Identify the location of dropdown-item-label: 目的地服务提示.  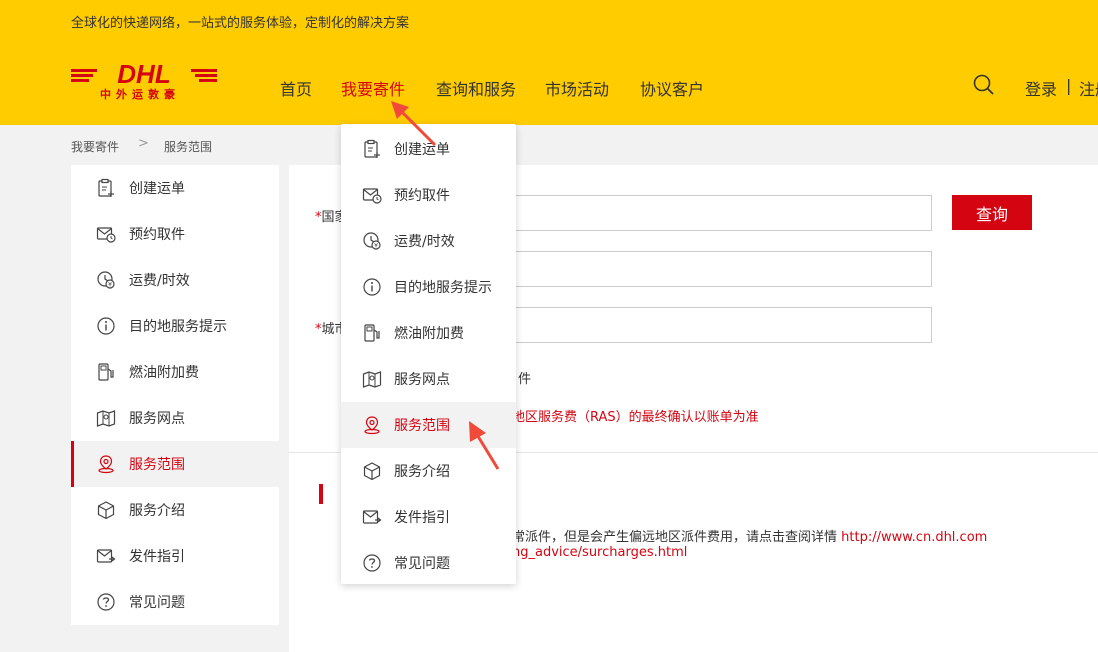
(443, 288).